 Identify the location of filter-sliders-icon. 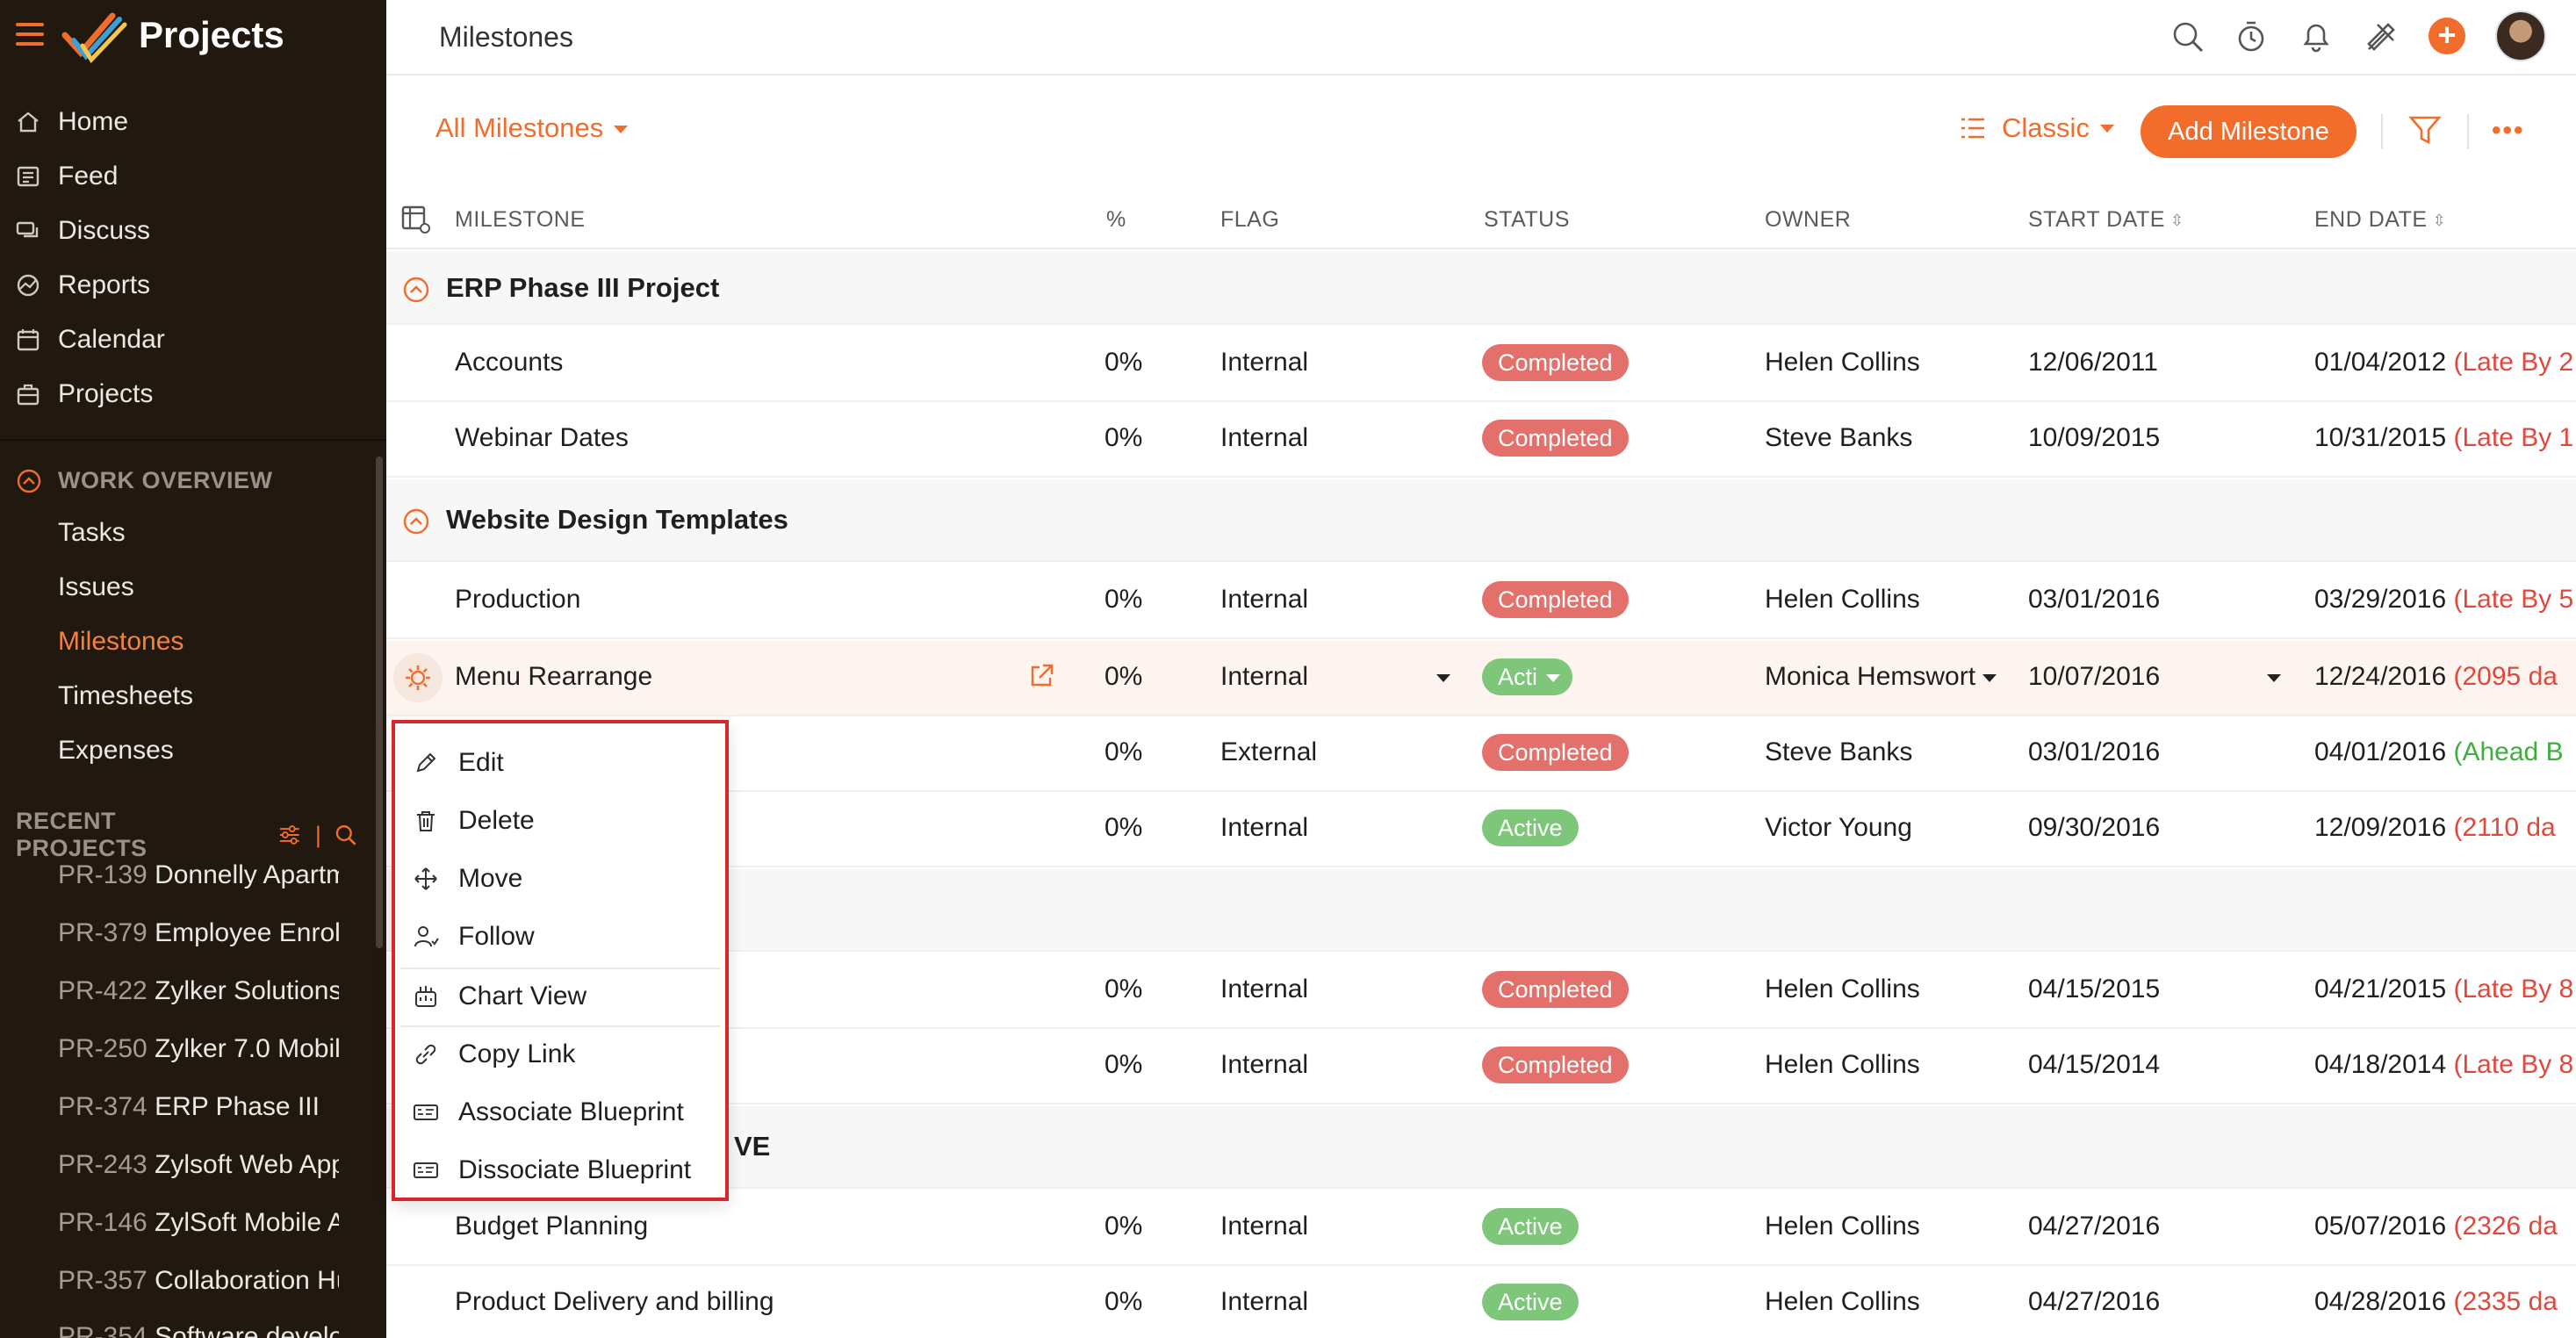
(290, 835).